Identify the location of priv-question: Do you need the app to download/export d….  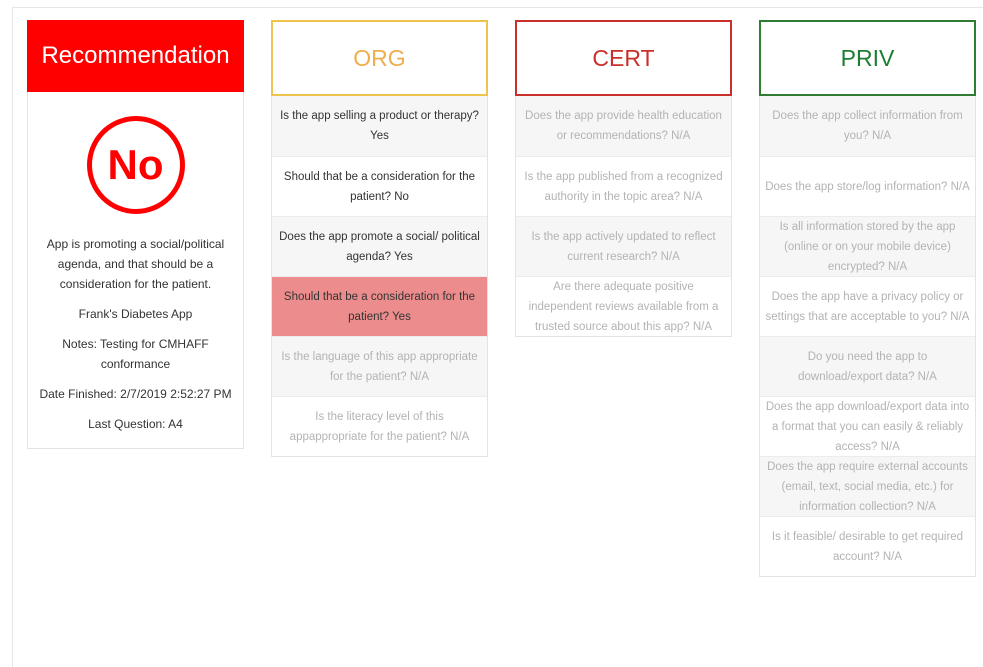
(867, 366).